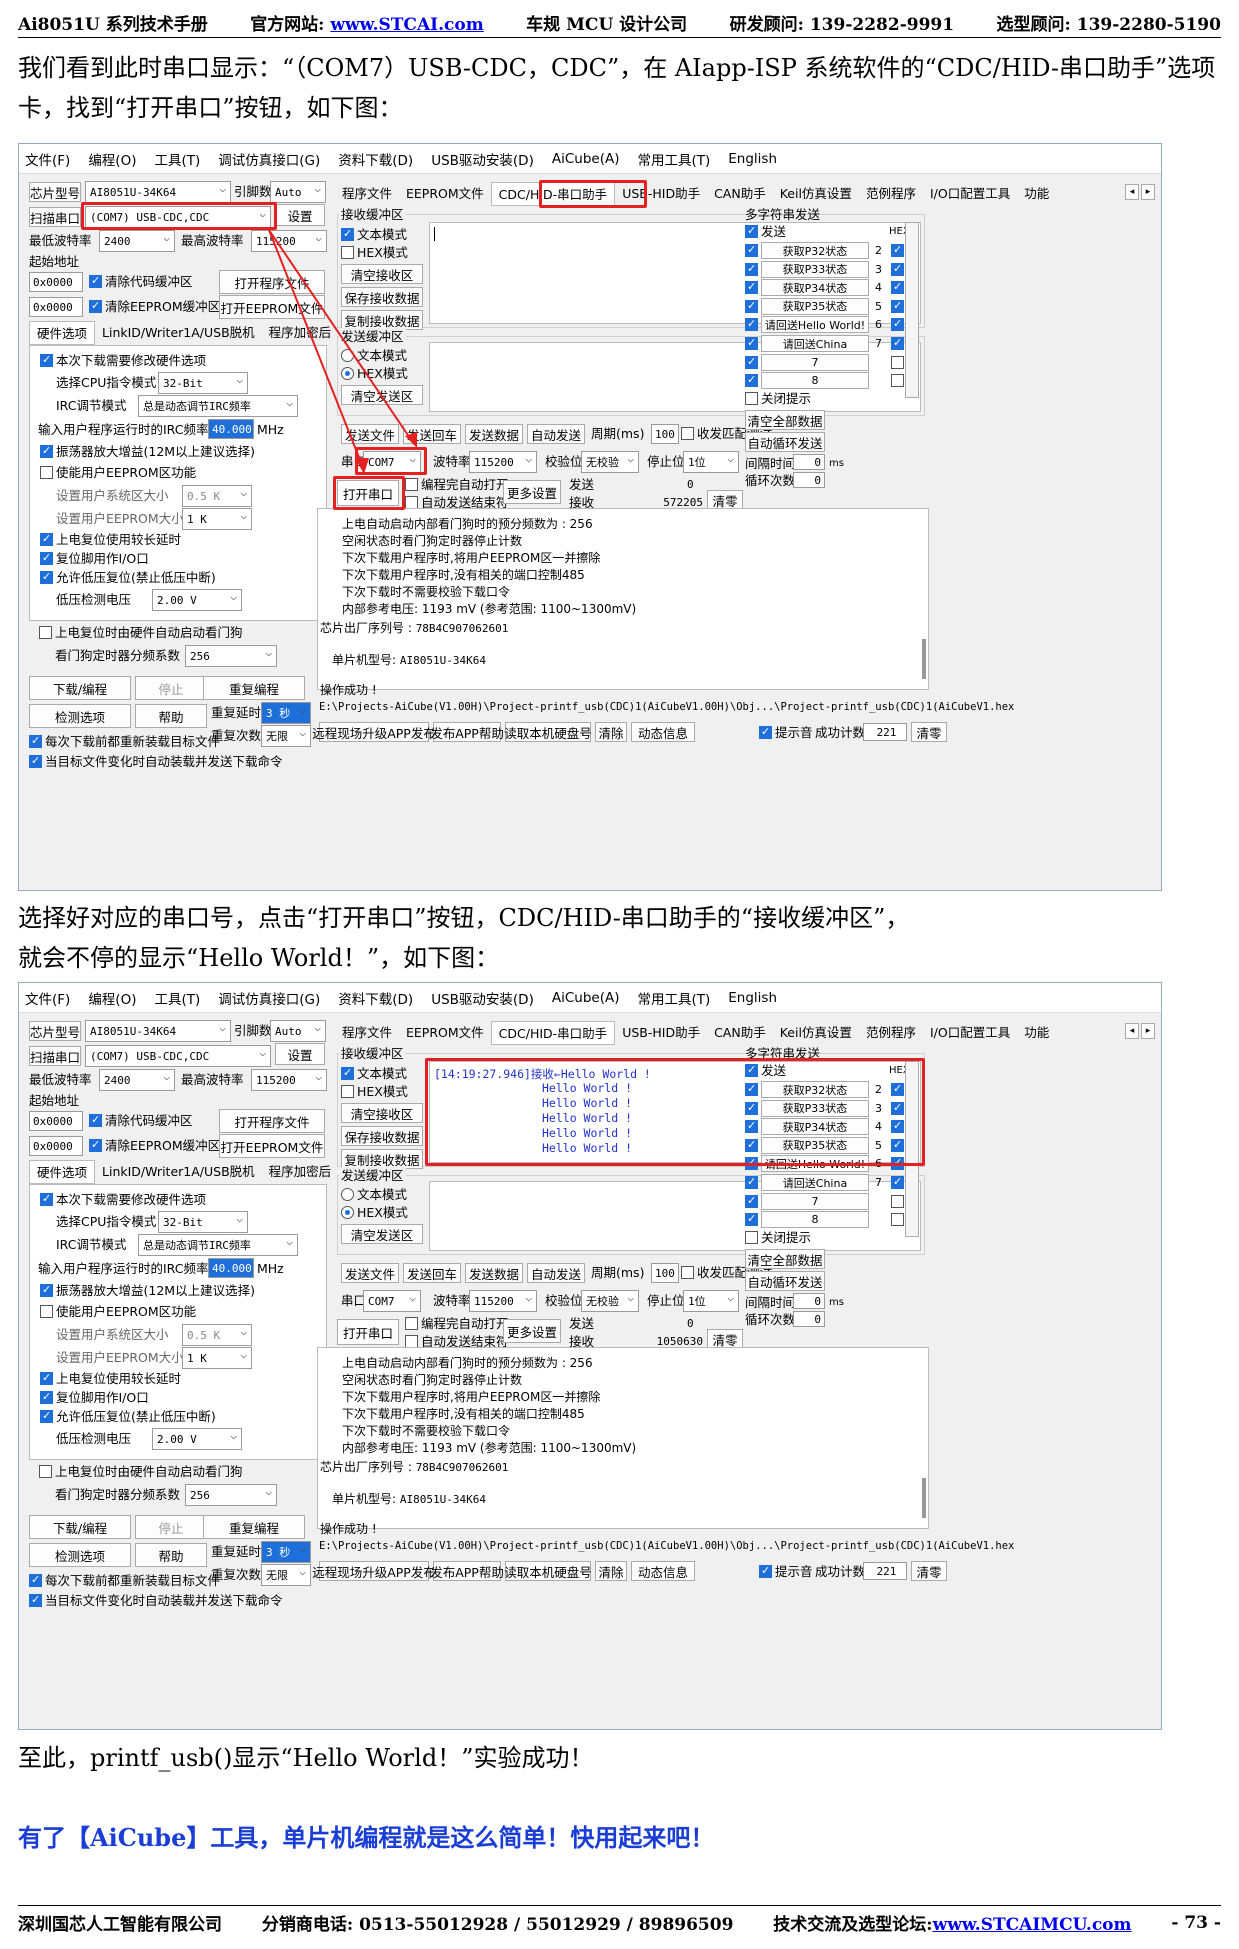 This screenshot has width=1239, height=1949. Describe the element at coordinates (197, 1439) in the screenshot. I see `lvd-select: 2.00 V` at that location.